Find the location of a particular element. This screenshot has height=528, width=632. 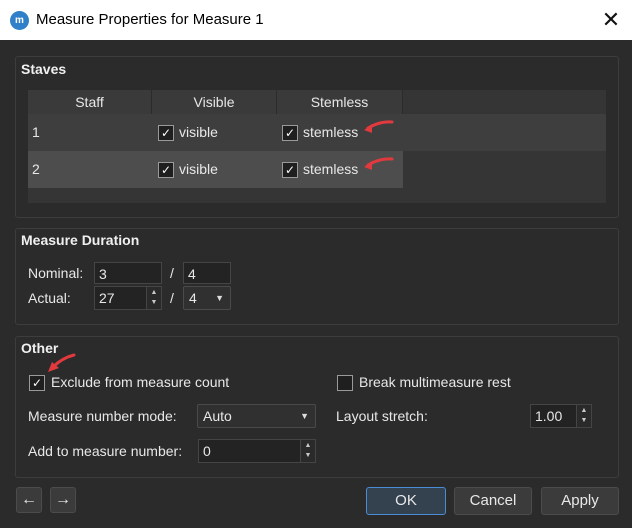

table-row: 2 ✓ visible ✓ stemless is located at coordinates (215, 169).